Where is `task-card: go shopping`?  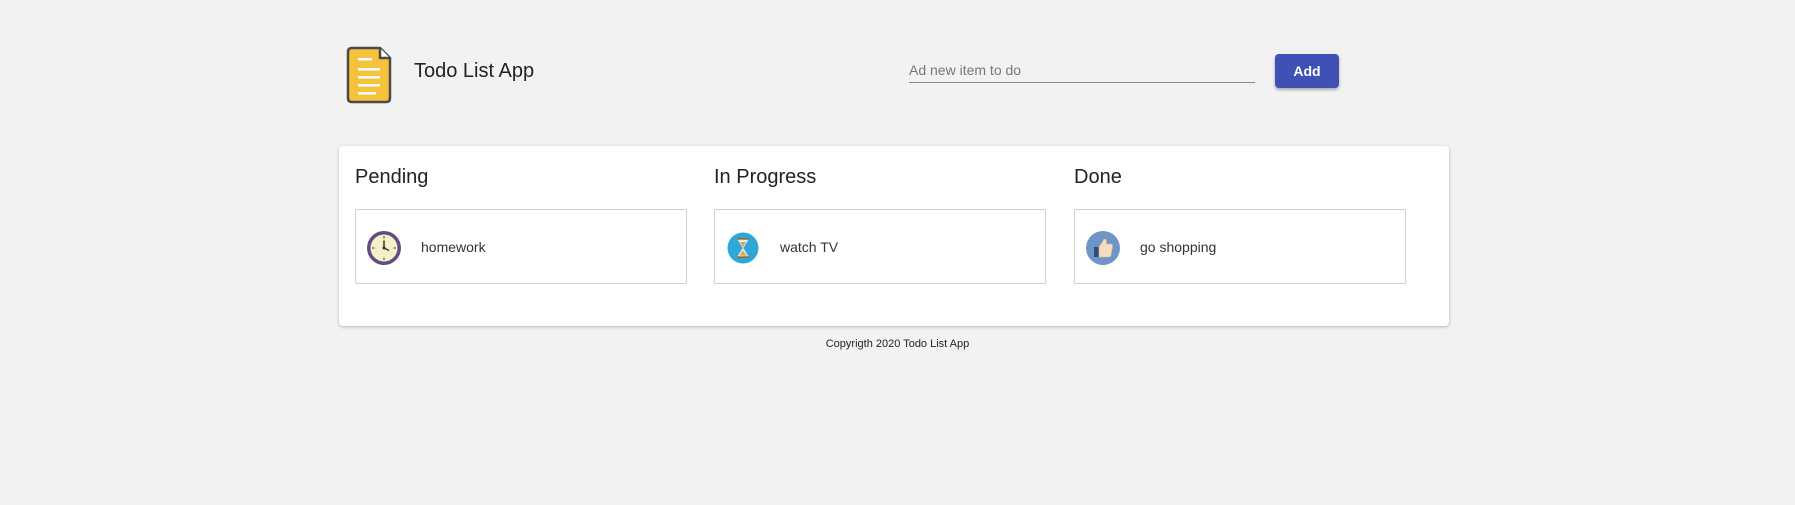
task-card: go shopping is located at coordinates (1240, 246).